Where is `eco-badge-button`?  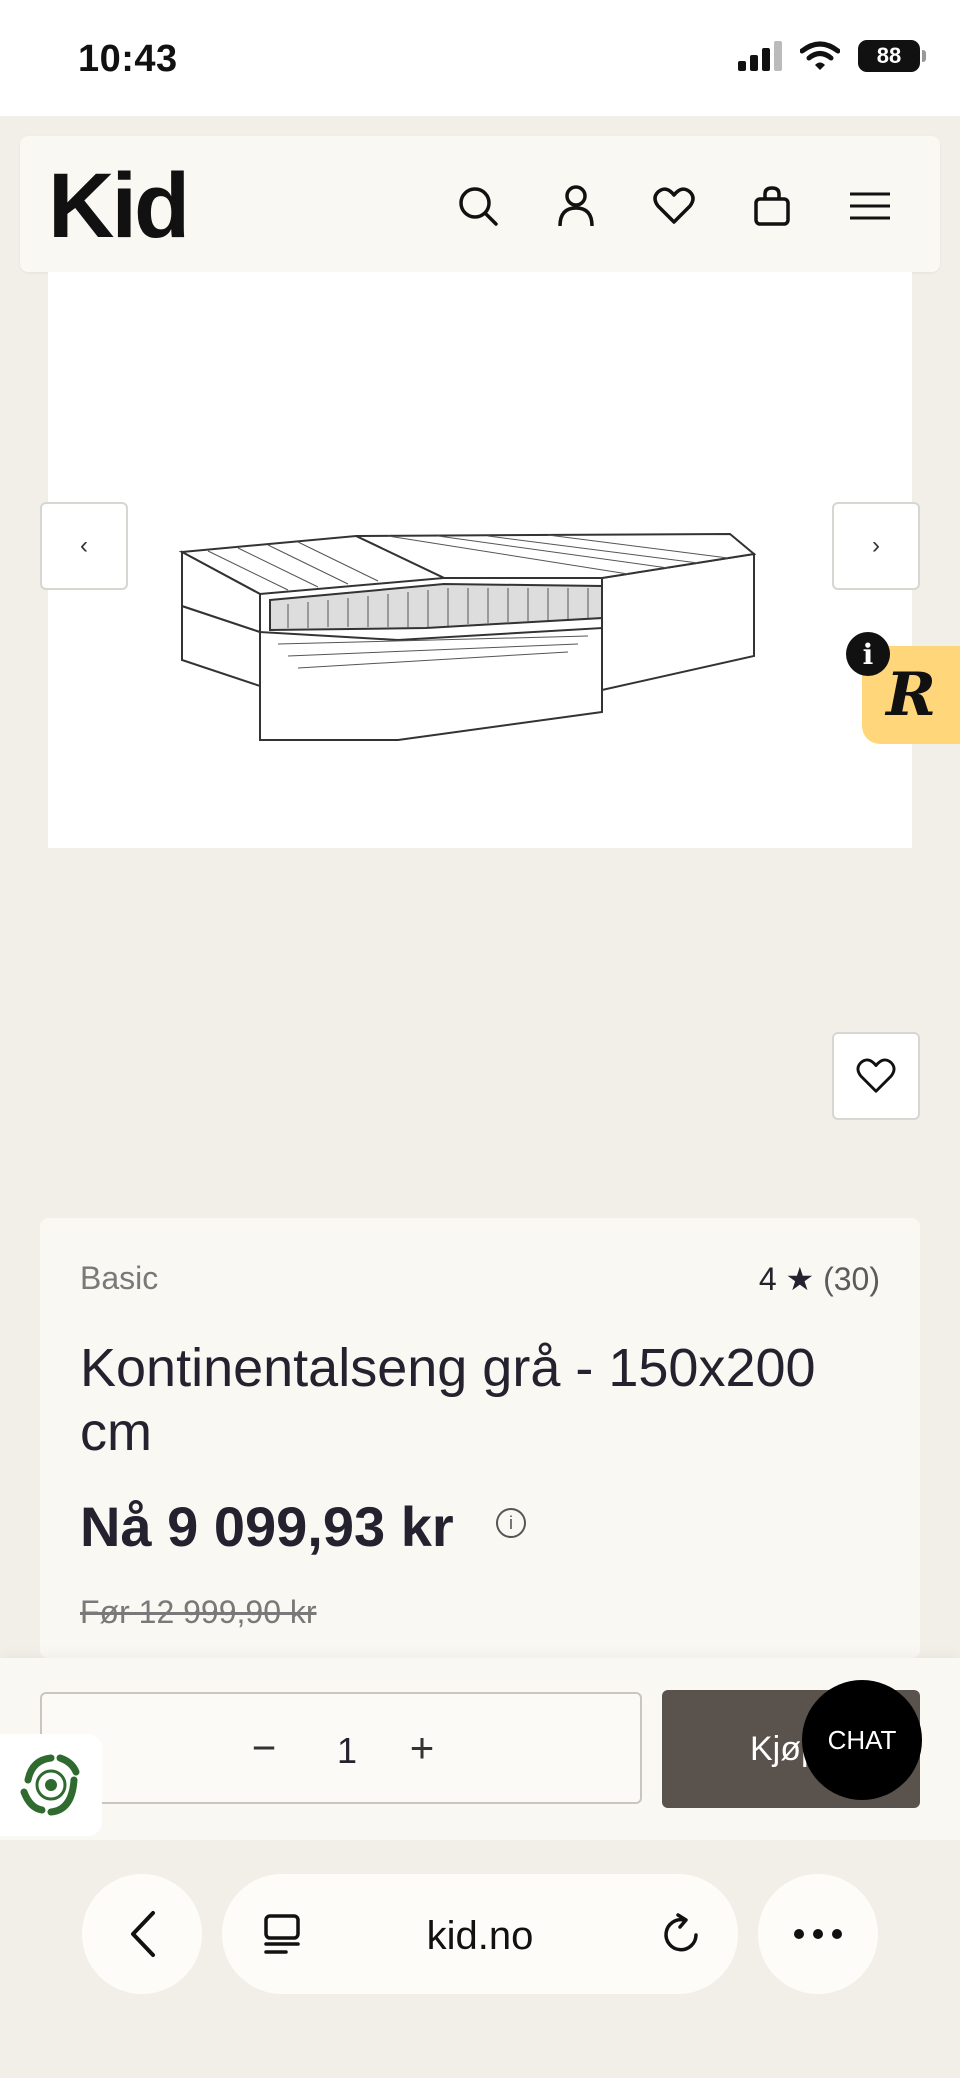
eco-badge-button is located at coordinates (51, 1785).